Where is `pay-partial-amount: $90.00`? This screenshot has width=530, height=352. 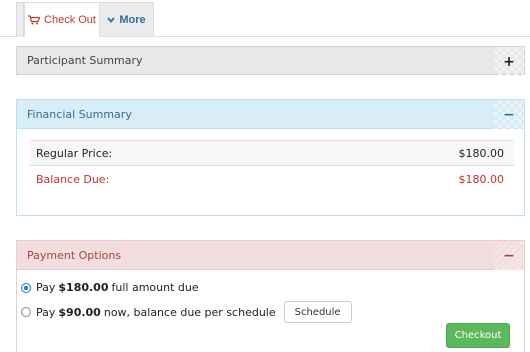 pay-partial-amount: $90.00 is located at coordinates (79, 312).